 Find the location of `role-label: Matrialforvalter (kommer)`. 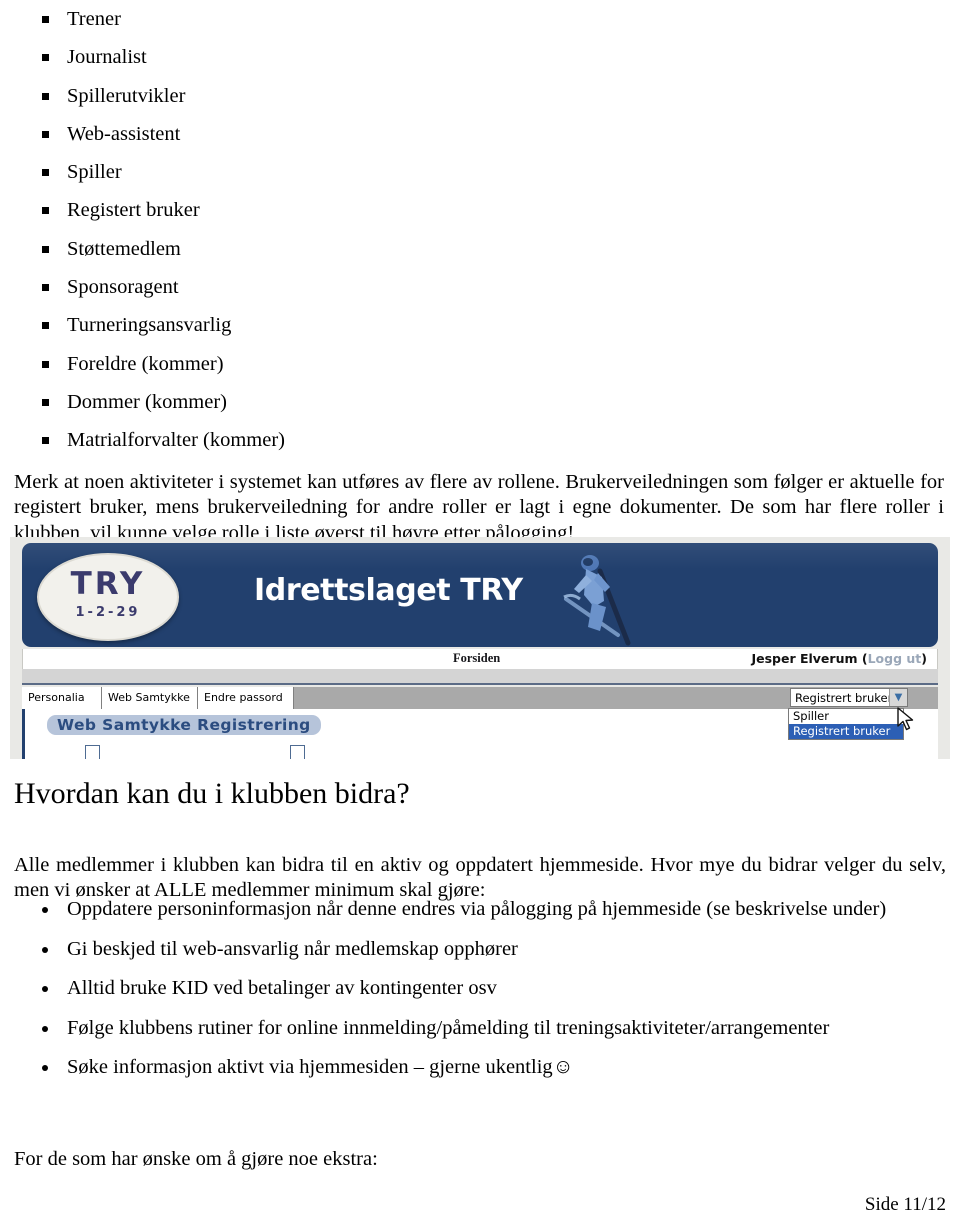

role-label: Matrialforvalter (kommer) is located at coordinates (176, 440).